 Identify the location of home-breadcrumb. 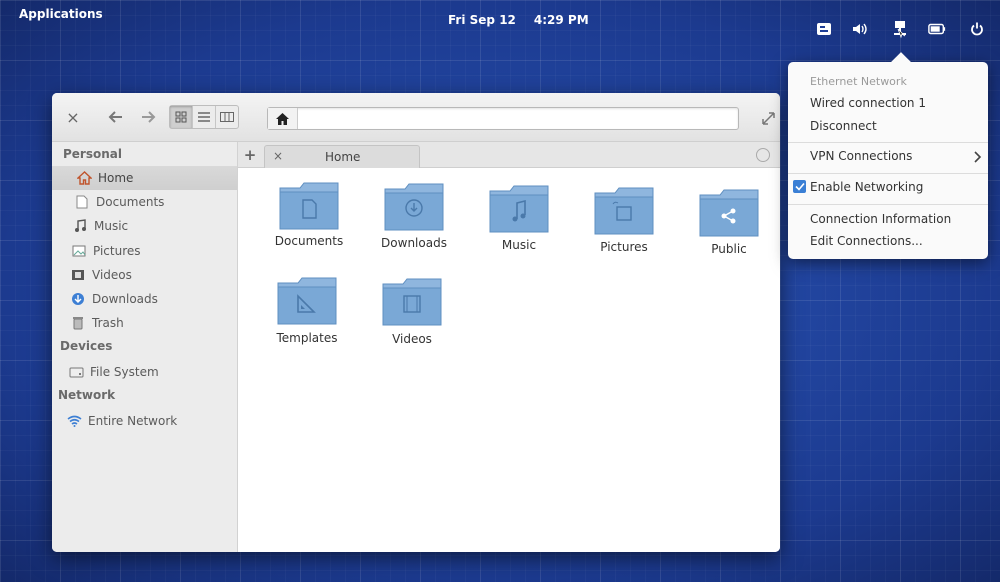
(283, 118).